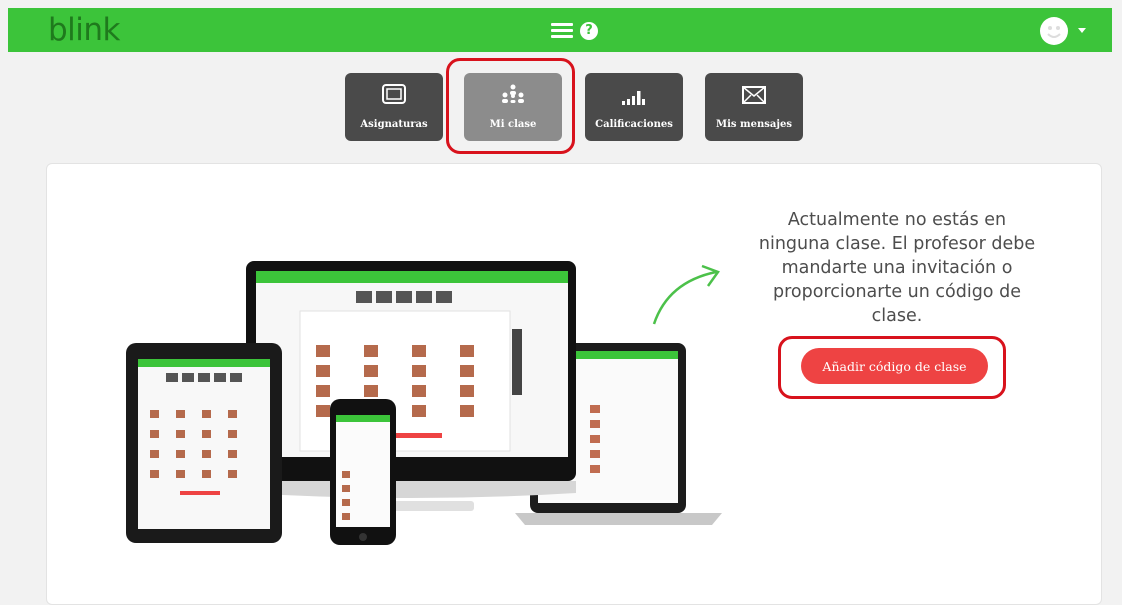 This screenshot has width=1122, height=605. What do you see at coordinates (394, 94) in the screenshot?
I see `subjects-icon` at bounding box center [394, 94].